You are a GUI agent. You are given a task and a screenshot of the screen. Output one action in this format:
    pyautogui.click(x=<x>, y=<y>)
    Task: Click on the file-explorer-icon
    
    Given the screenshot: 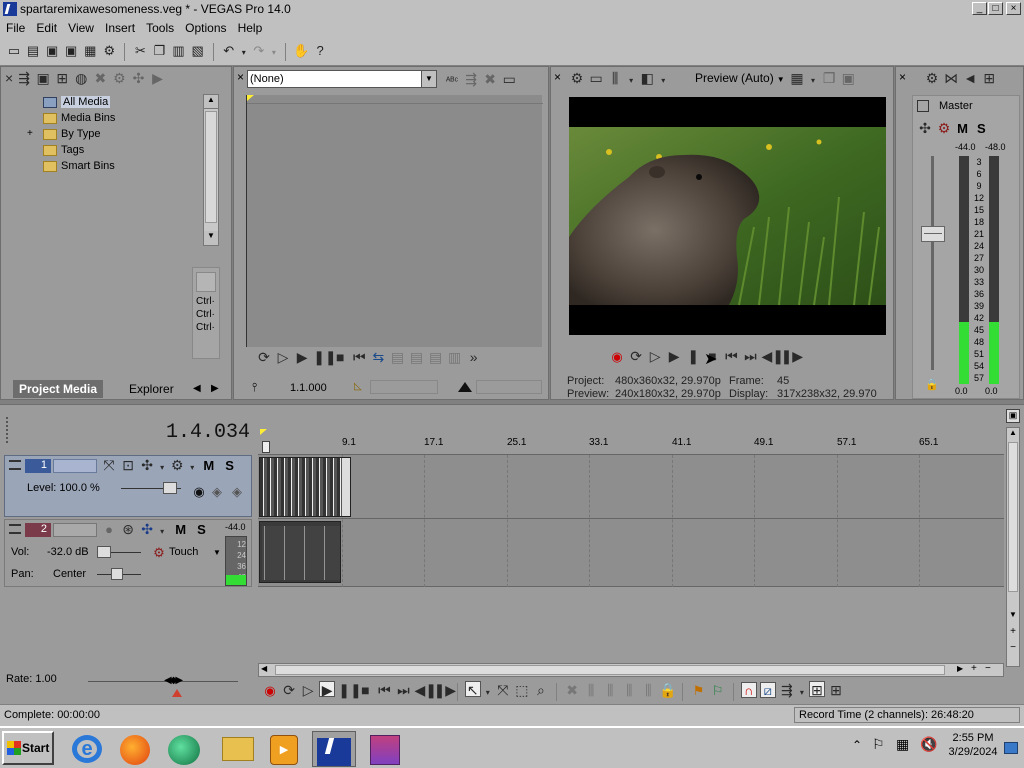 What is the action you would take?
    pyautogui.click(x=238, y=749)
    